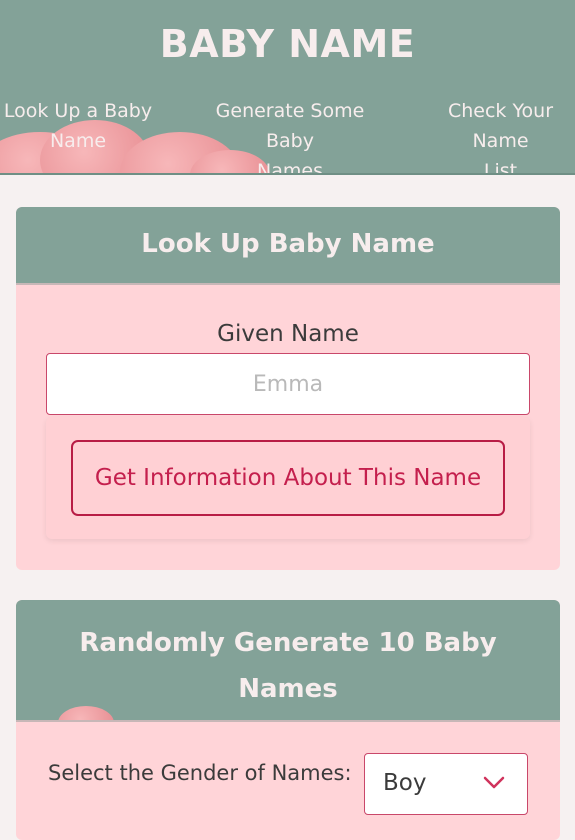  What do you see at coordinates (288, 666) in the screenshot?
I see `generate-card-title: Randomly Generate 10 Baby Names` at bounding box center [288, 666].